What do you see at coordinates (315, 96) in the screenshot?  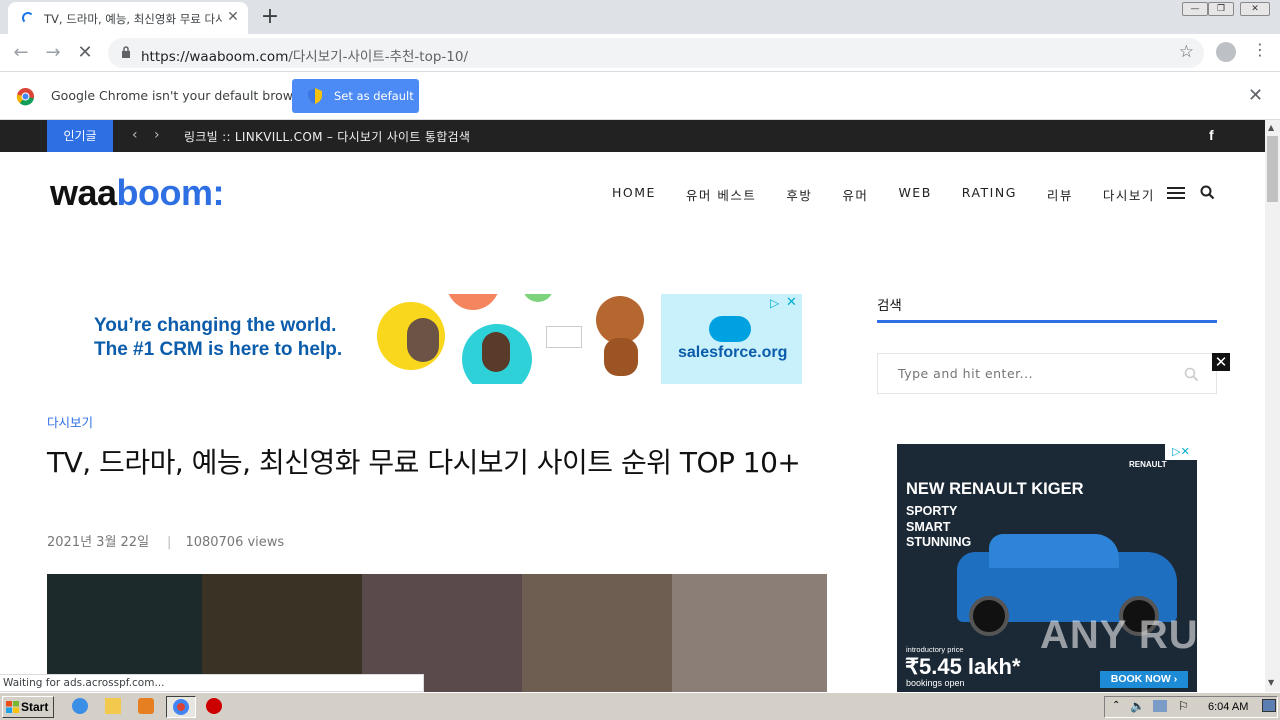 I see `uac-shield-icon` at bounding box center [315, 96].